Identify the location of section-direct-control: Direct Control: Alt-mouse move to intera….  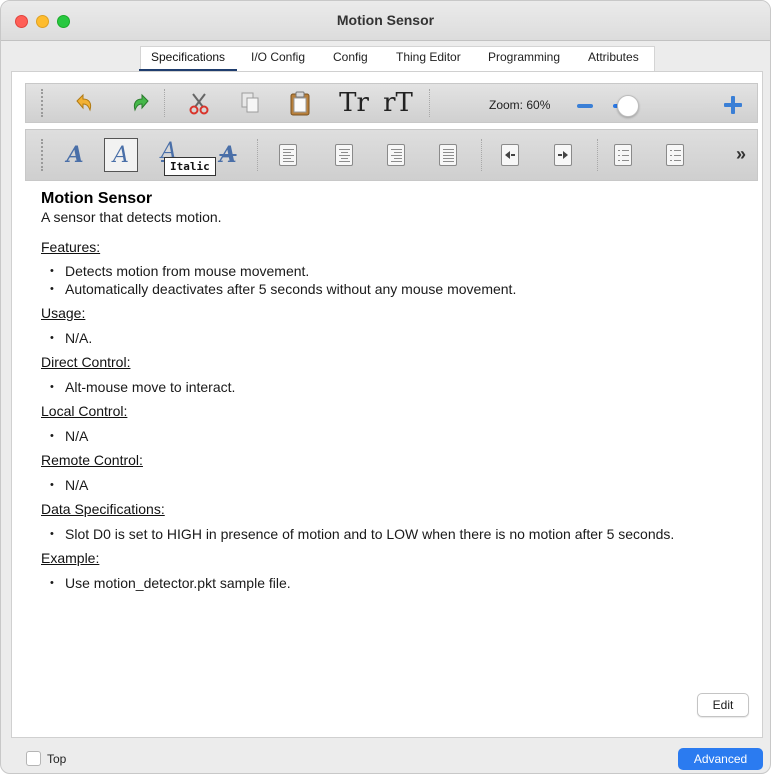
(396, 374).